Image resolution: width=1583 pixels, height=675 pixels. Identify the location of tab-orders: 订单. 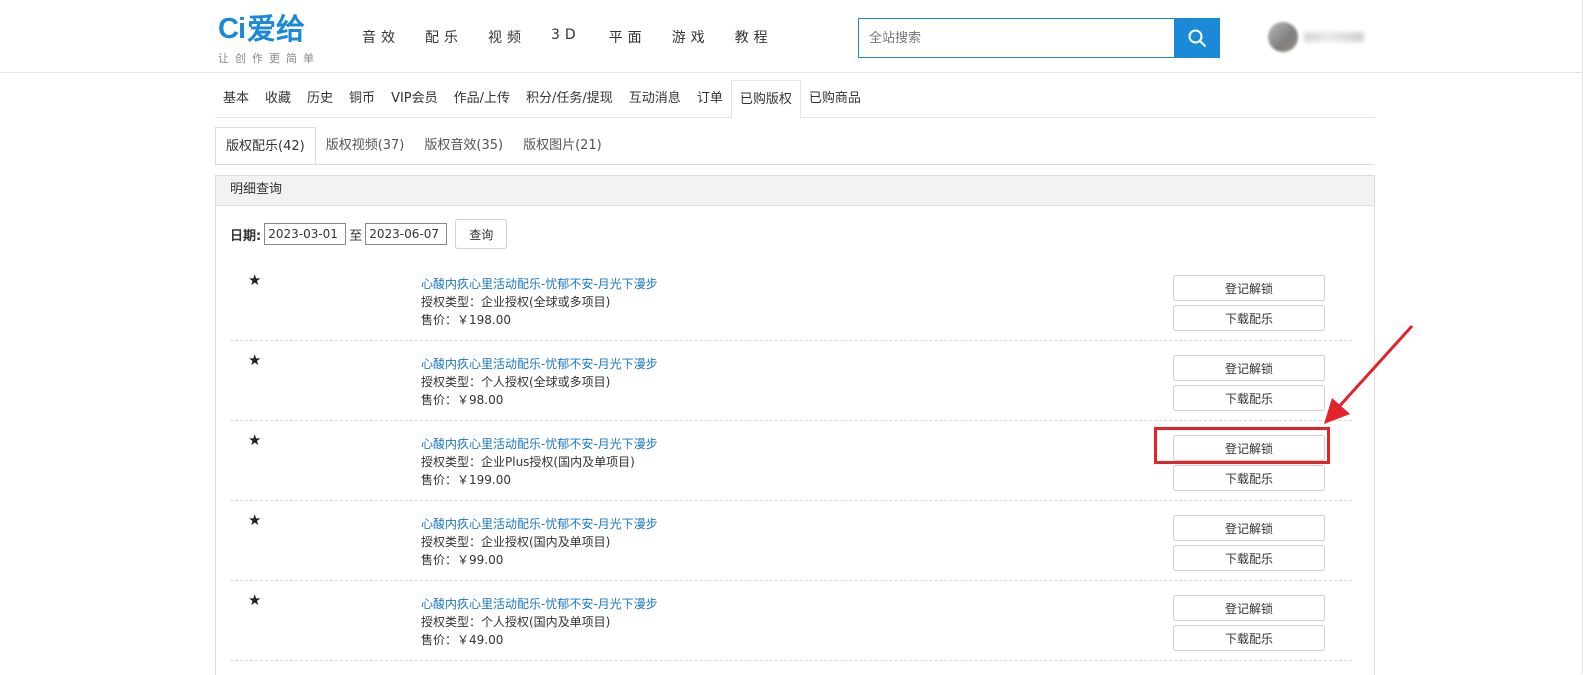
(710, 99).